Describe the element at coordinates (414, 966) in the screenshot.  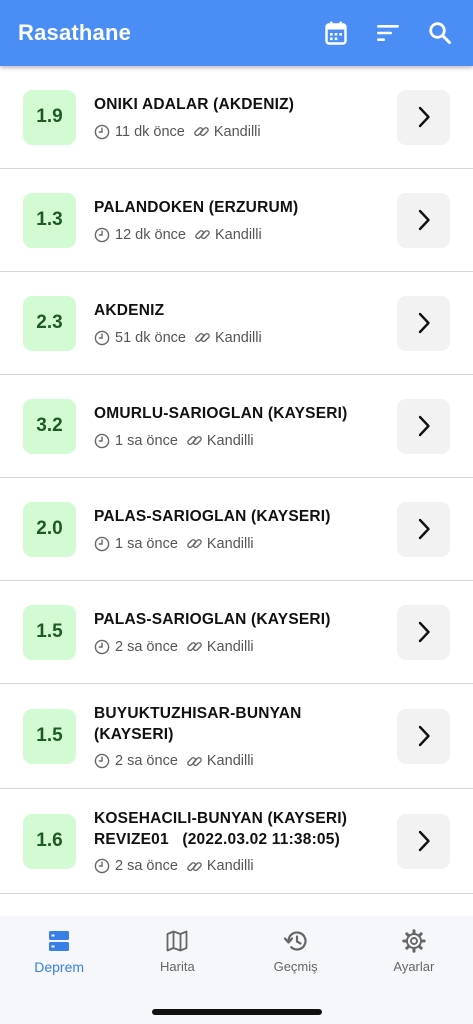
I see `tab-label: Ayarlar` at that location.